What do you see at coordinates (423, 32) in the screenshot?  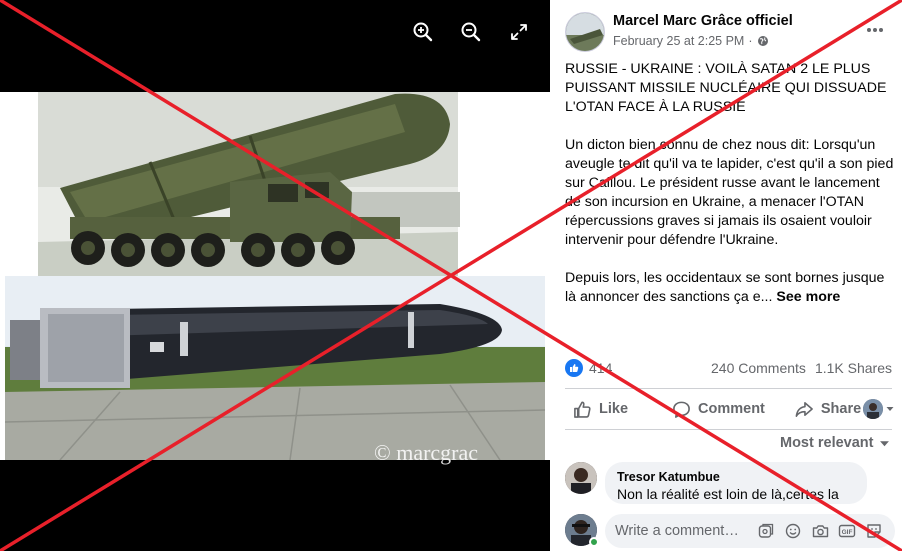 I see `zoom-in-icon` at bounding box center [423, 32].